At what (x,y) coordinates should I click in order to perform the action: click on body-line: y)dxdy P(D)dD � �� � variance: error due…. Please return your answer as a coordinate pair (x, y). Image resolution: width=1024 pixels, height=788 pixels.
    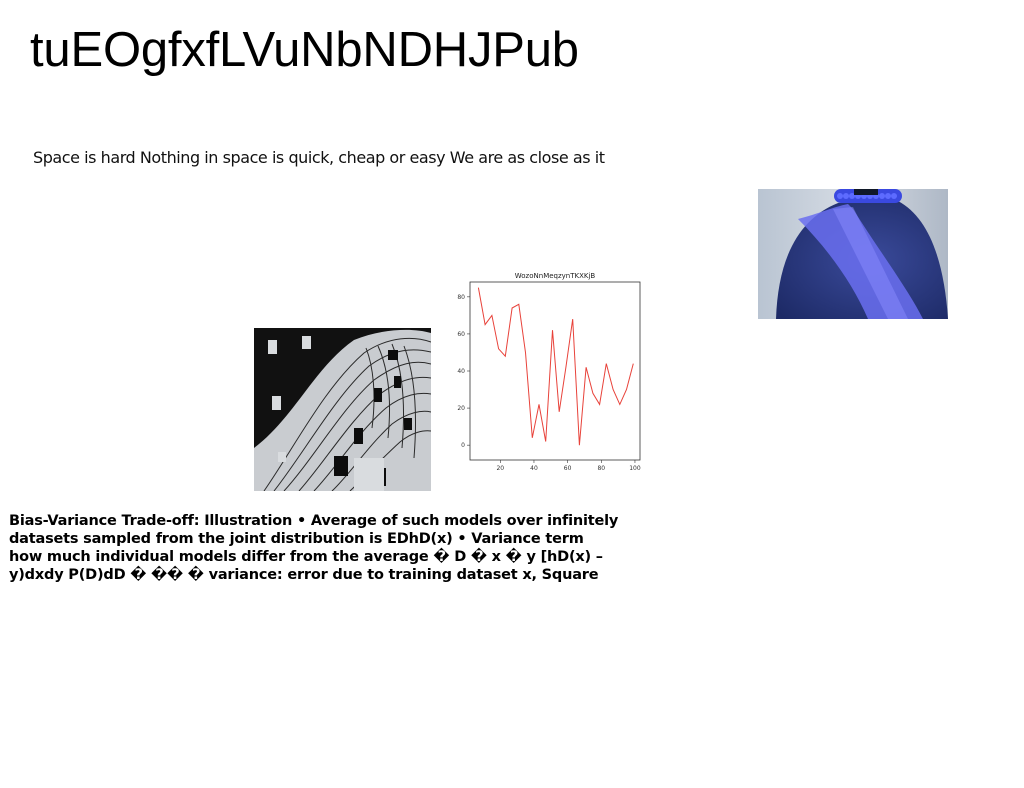
    Looking at the image, I should click on (304, 575).